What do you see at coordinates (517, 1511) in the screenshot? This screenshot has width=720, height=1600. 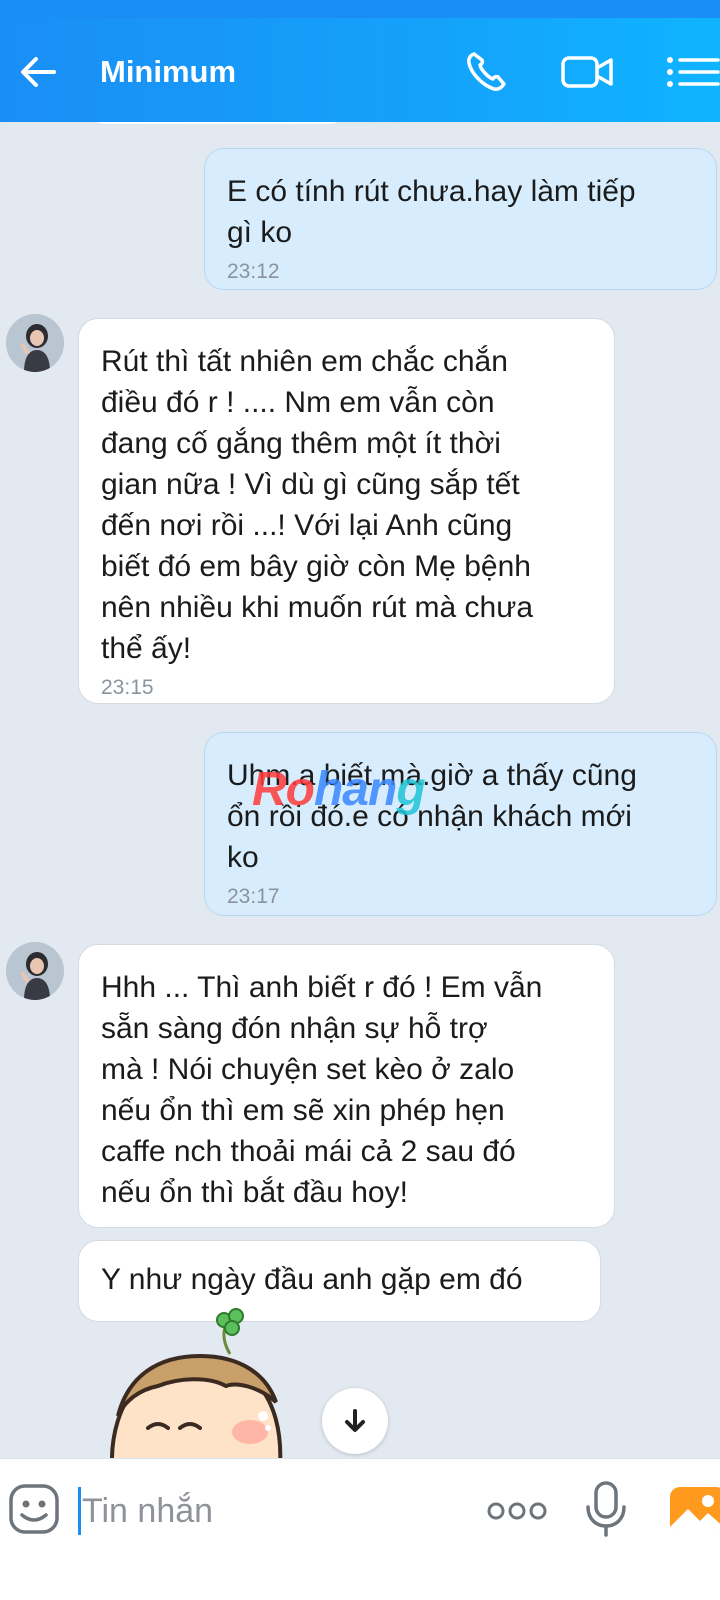 I see `more-options-icon` at bounding box center [517, 1511].